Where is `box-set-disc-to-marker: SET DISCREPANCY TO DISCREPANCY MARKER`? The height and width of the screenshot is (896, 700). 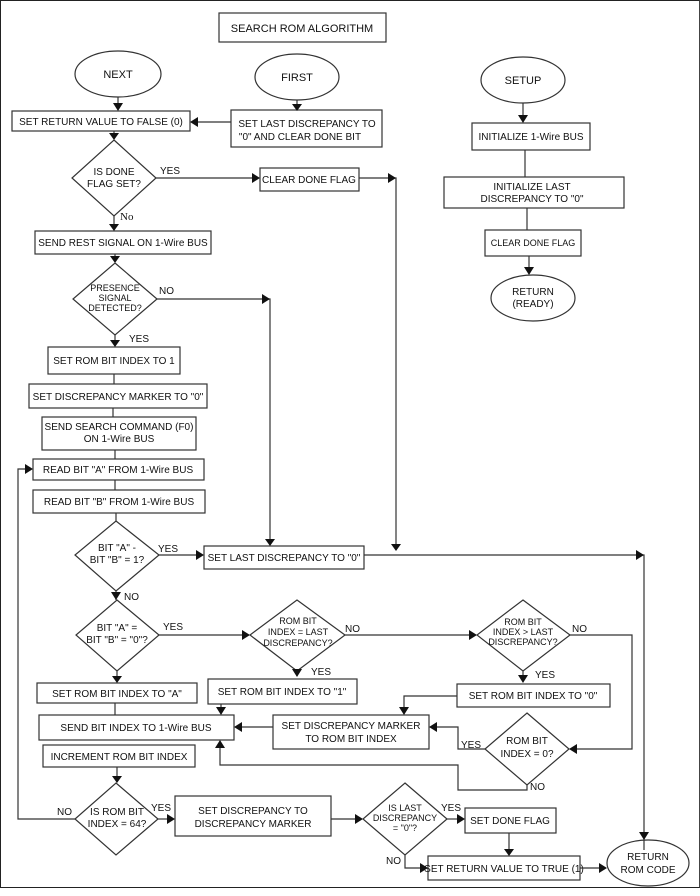 box-set-disc-to-marker: SET DISCREPANCY TO DISCREPANCY MARKER is located at coordinates (253, 816).